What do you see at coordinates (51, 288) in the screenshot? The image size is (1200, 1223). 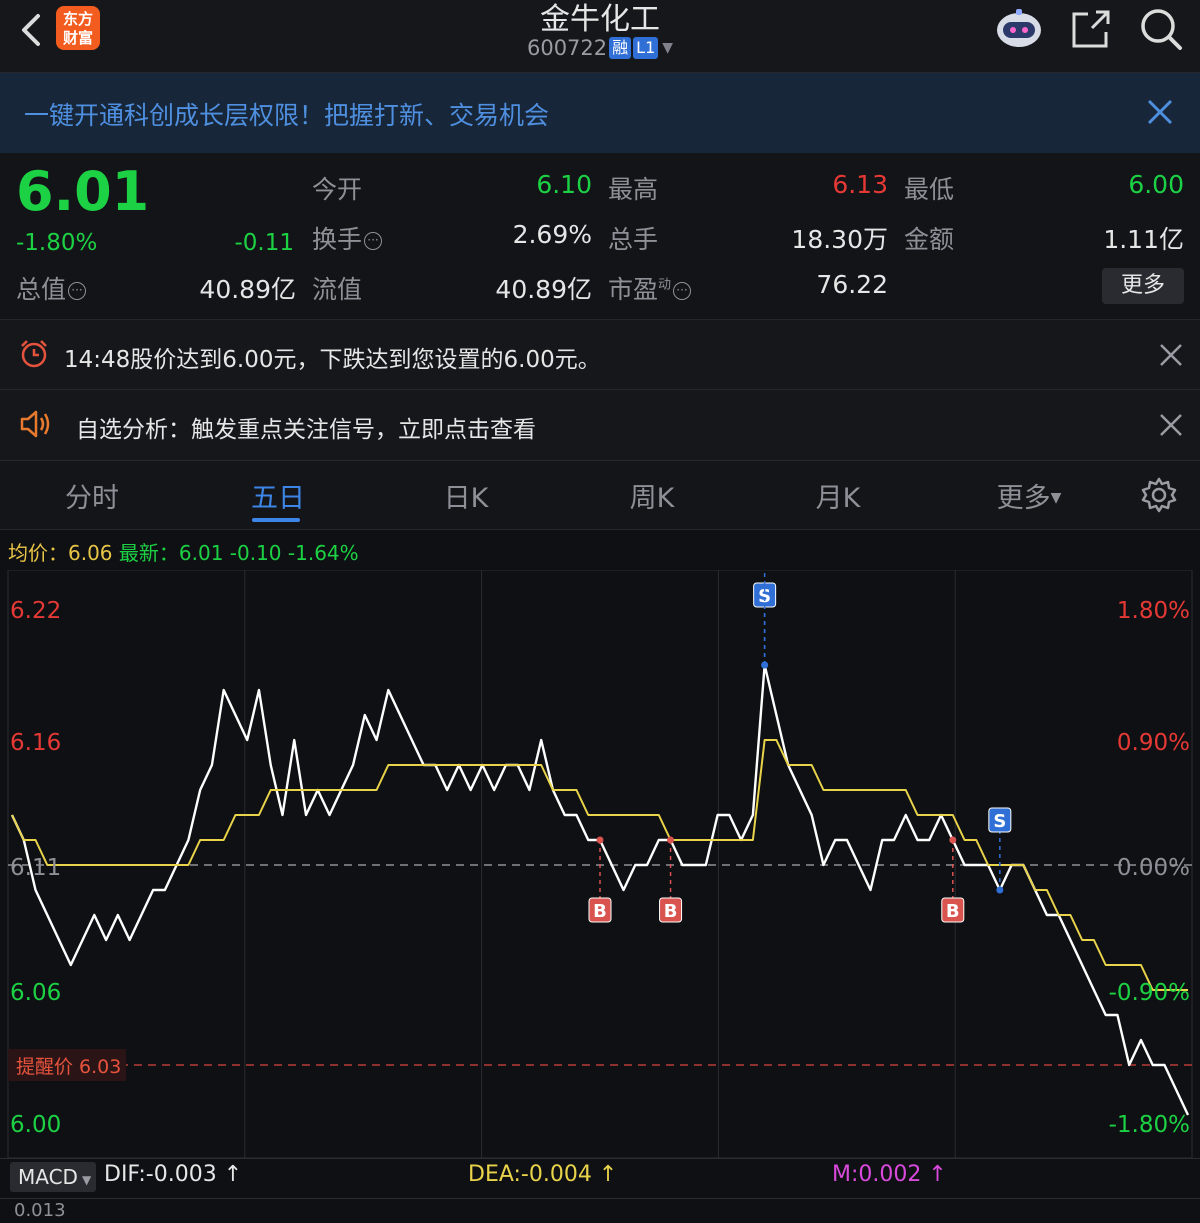 I see `total-value-label: 总值 ···` at bounding box center [51, 288].